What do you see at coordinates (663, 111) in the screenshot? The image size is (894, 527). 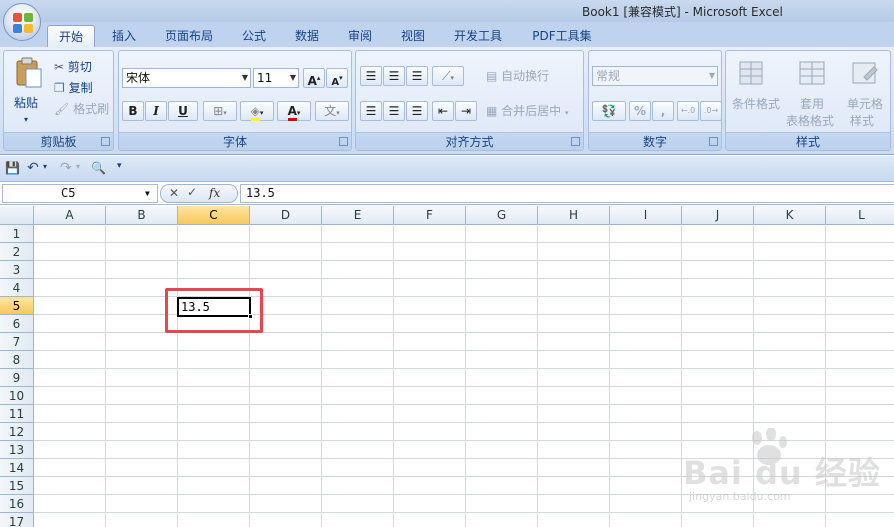 I see `comma-button: ,` at bounding box center [663, 111].